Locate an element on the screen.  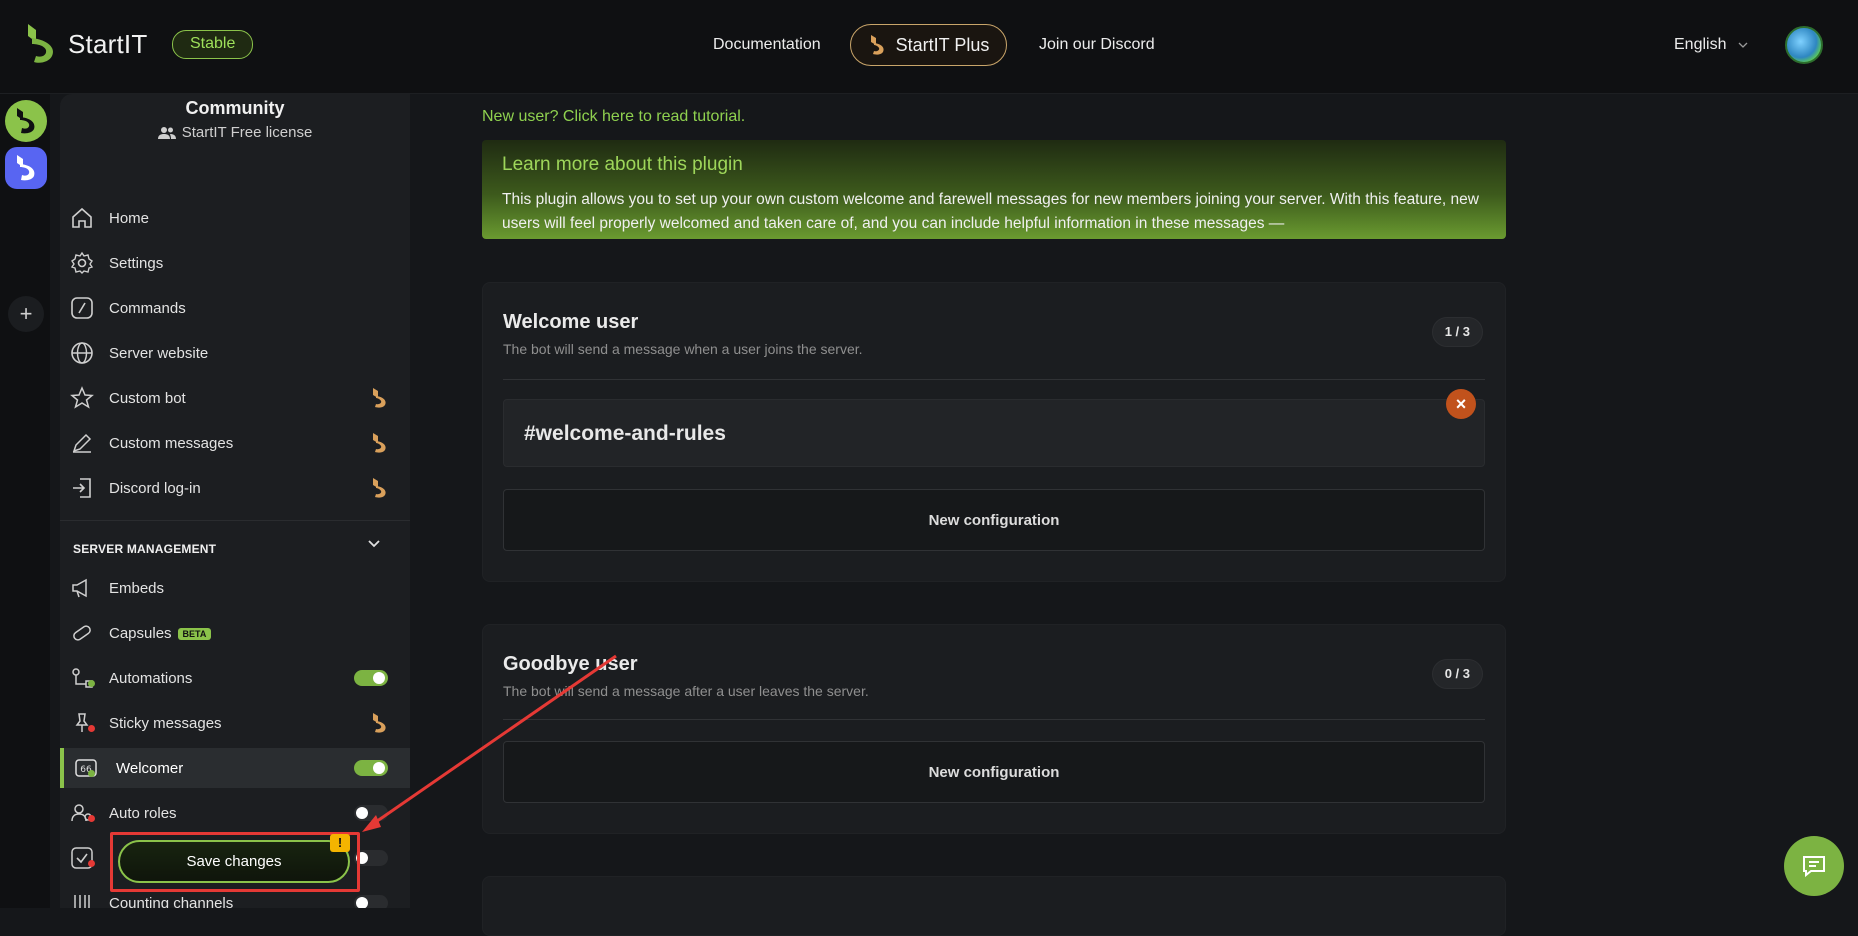
server-management-heading: SERVER MANAGEMENT is located at coordinates (145, 549).